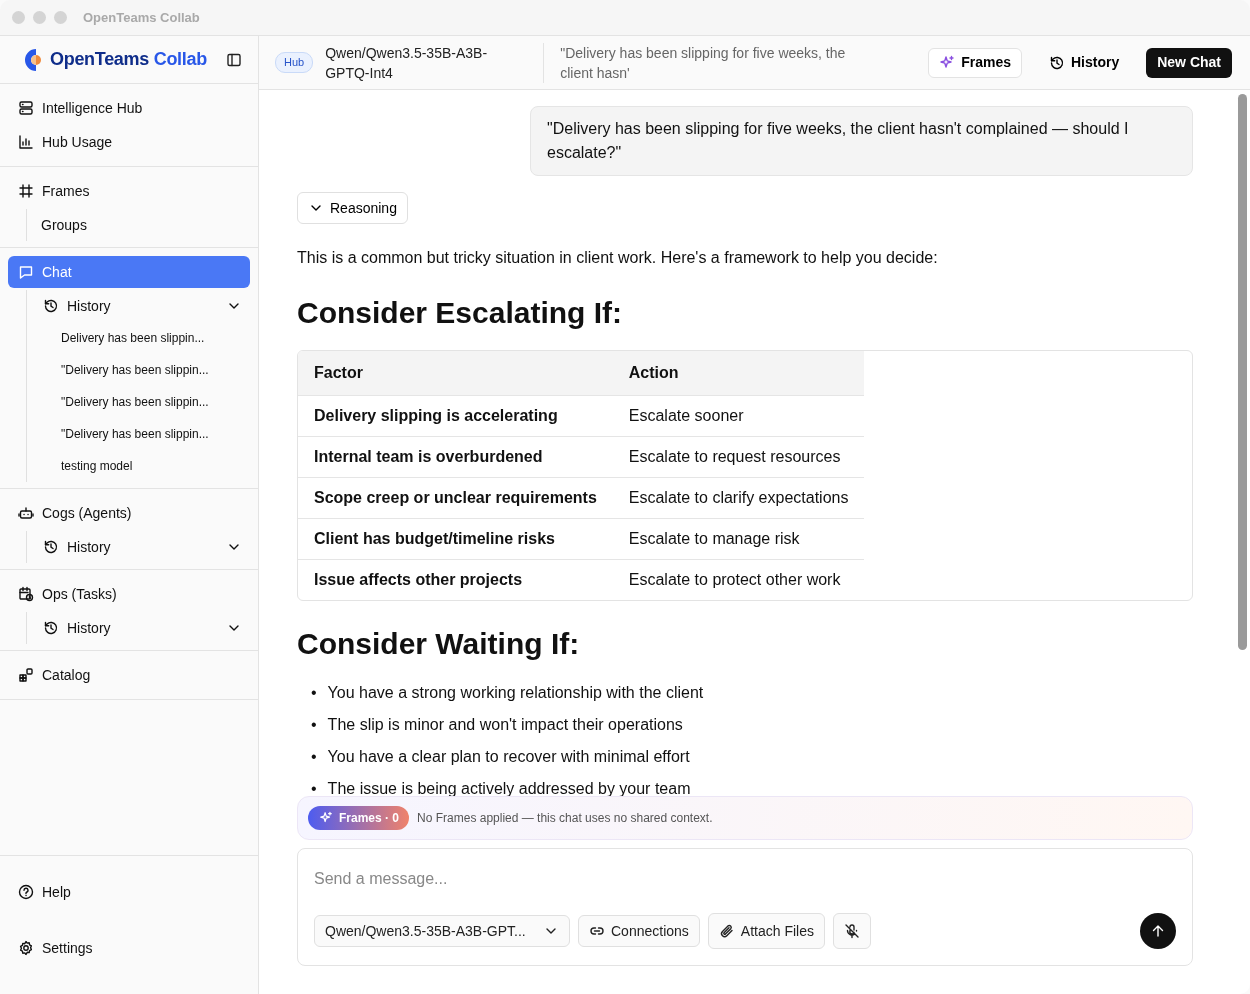  I want to click on history-entry: testing model, so click(143, 466).